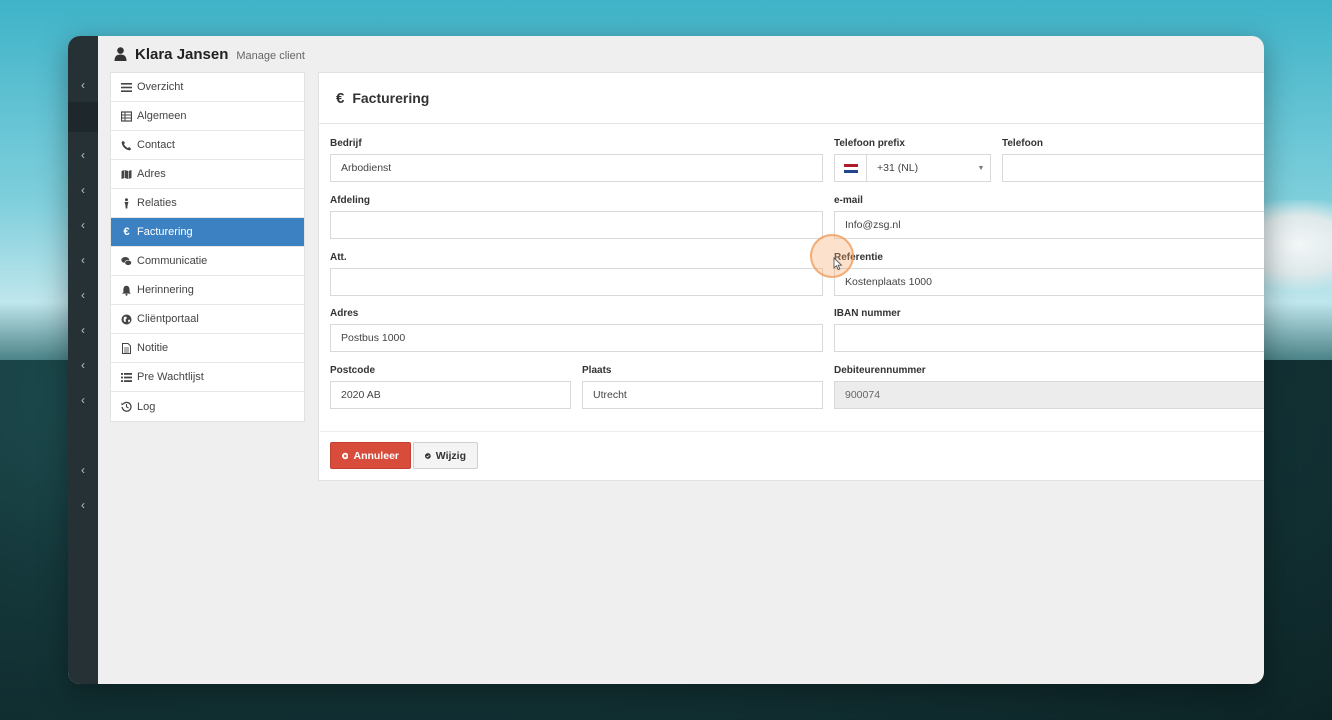 This screenshot has height=720, width=1332. Describe the element at coordinates (168, 319) in the screenshot. I see `sidebar-item-label: Cliëntportaal` at that location.